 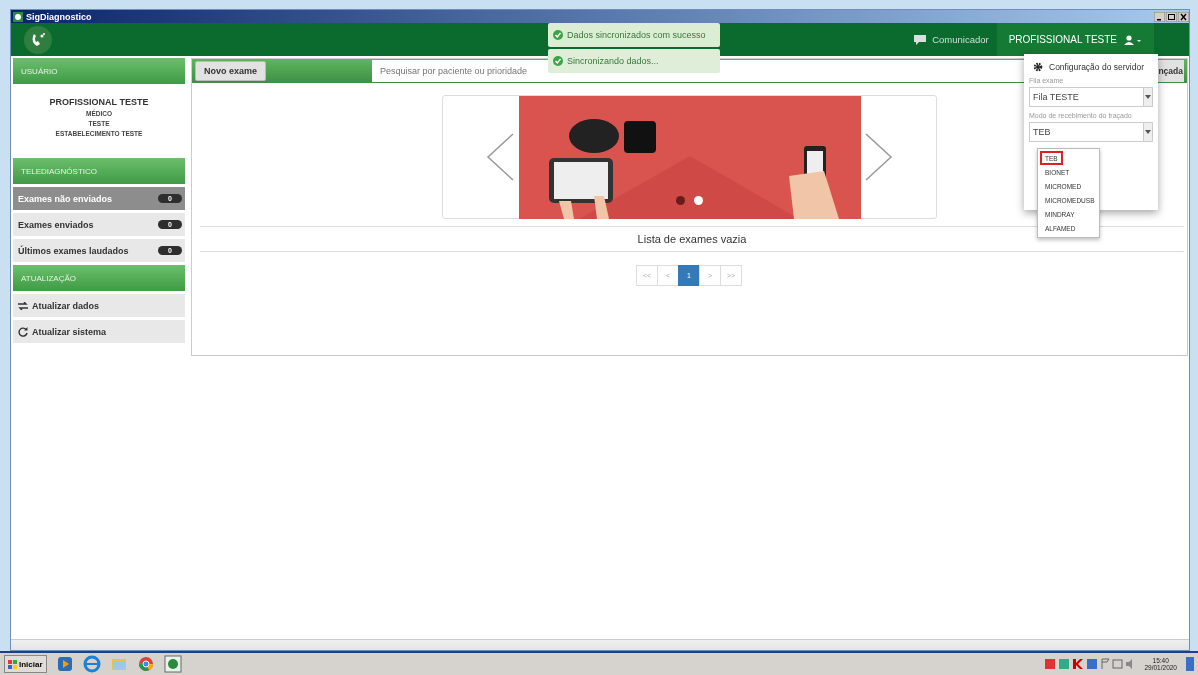 I want to click on mode-select: TEB, so click(x=1091, y=132).